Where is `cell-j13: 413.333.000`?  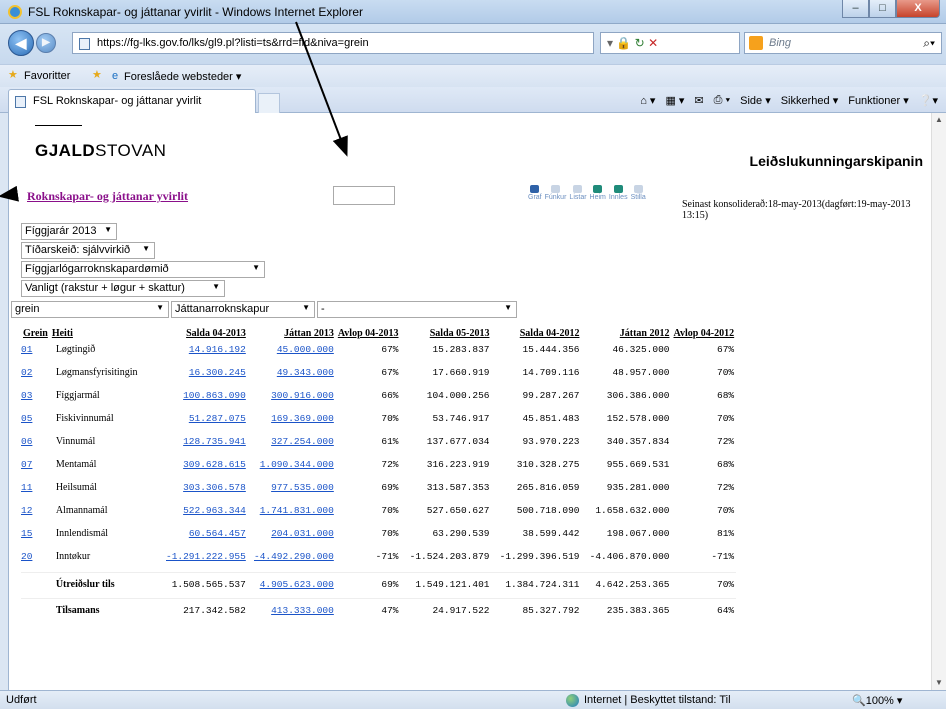 cell-j13: 413.333.000 is located at coordinates (291, 610).